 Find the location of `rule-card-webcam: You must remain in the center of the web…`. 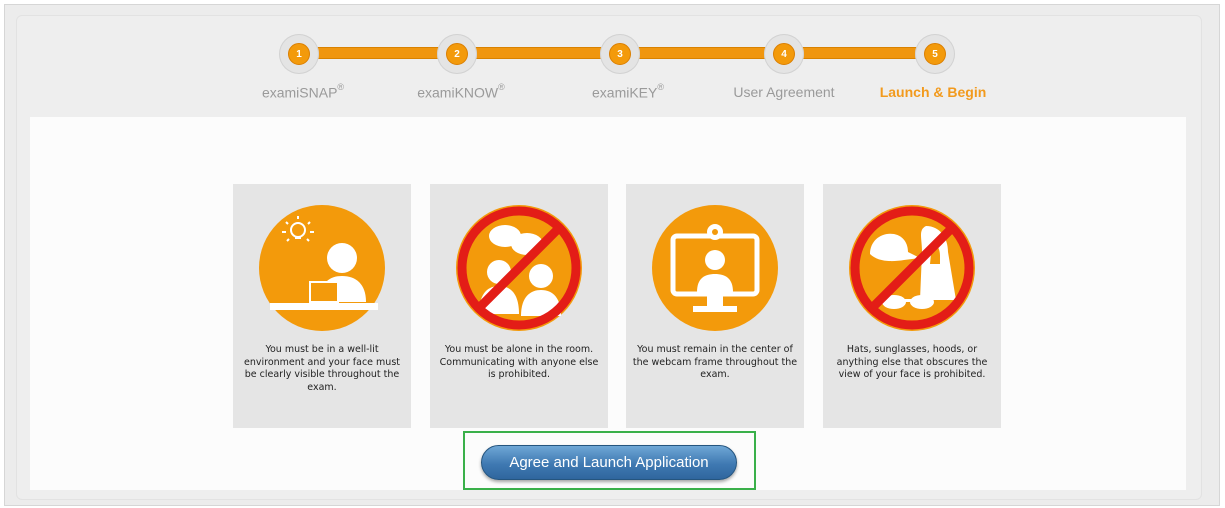

rule-card-webcam: You must remain in the center of the web… is located at coordinates (715, 306).